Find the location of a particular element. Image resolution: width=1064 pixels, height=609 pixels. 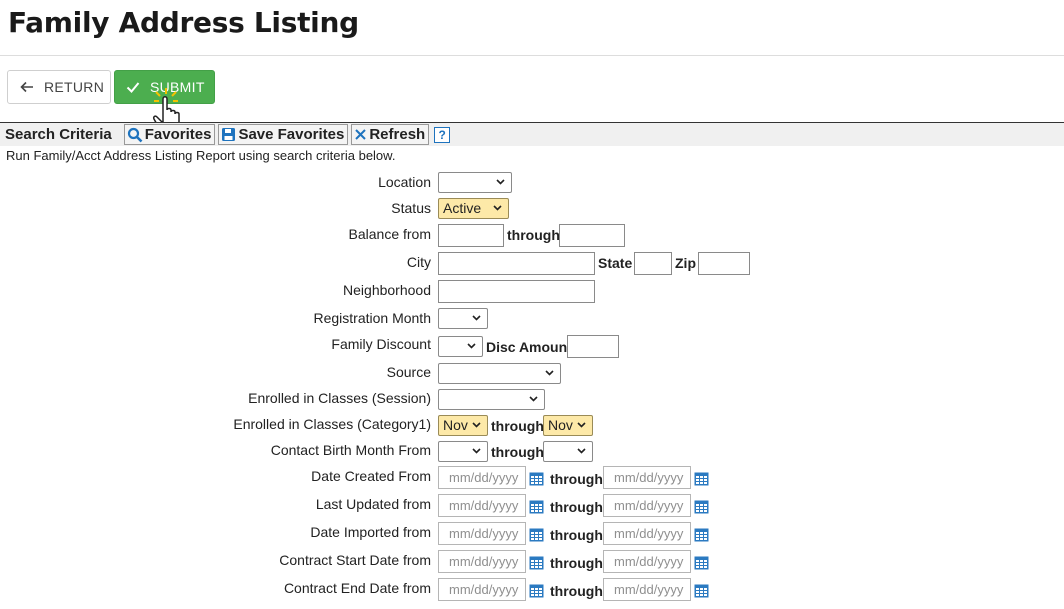

last-updated-through-label: through is located at coordinates (576, 507).